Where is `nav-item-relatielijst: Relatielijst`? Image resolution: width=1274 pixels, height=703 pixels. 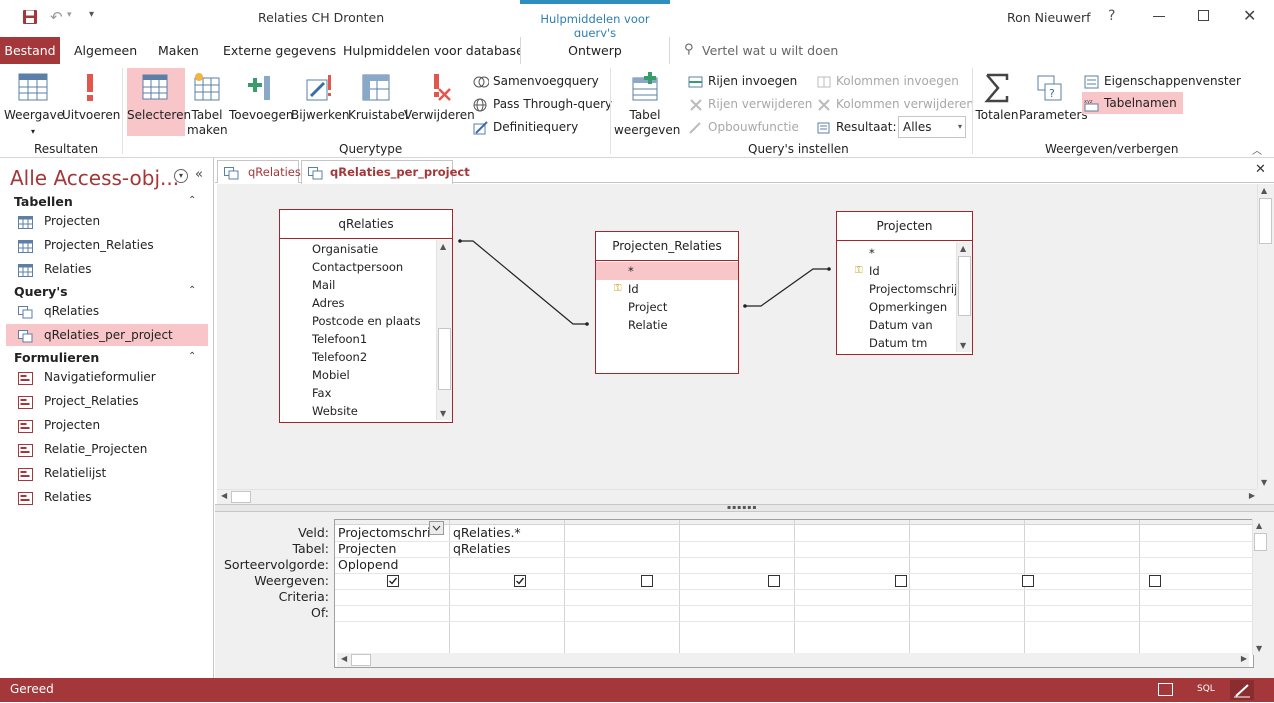 nav-item-relatielijst: Relatielijst is located at coordinates (107, 473).